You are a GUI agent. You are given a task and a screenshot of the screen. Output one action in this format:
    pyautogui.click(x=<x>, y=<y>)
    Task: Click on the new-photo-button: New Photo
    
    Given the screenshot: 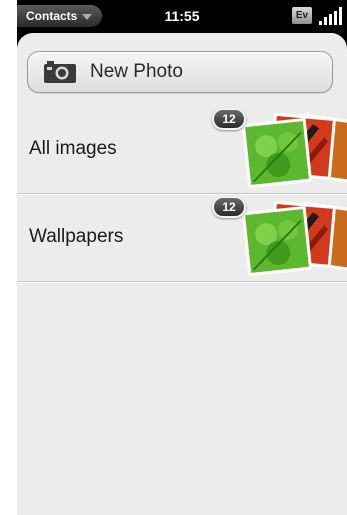 What is the action you would take?
    pyautogui.click(x=180, y=72)
    